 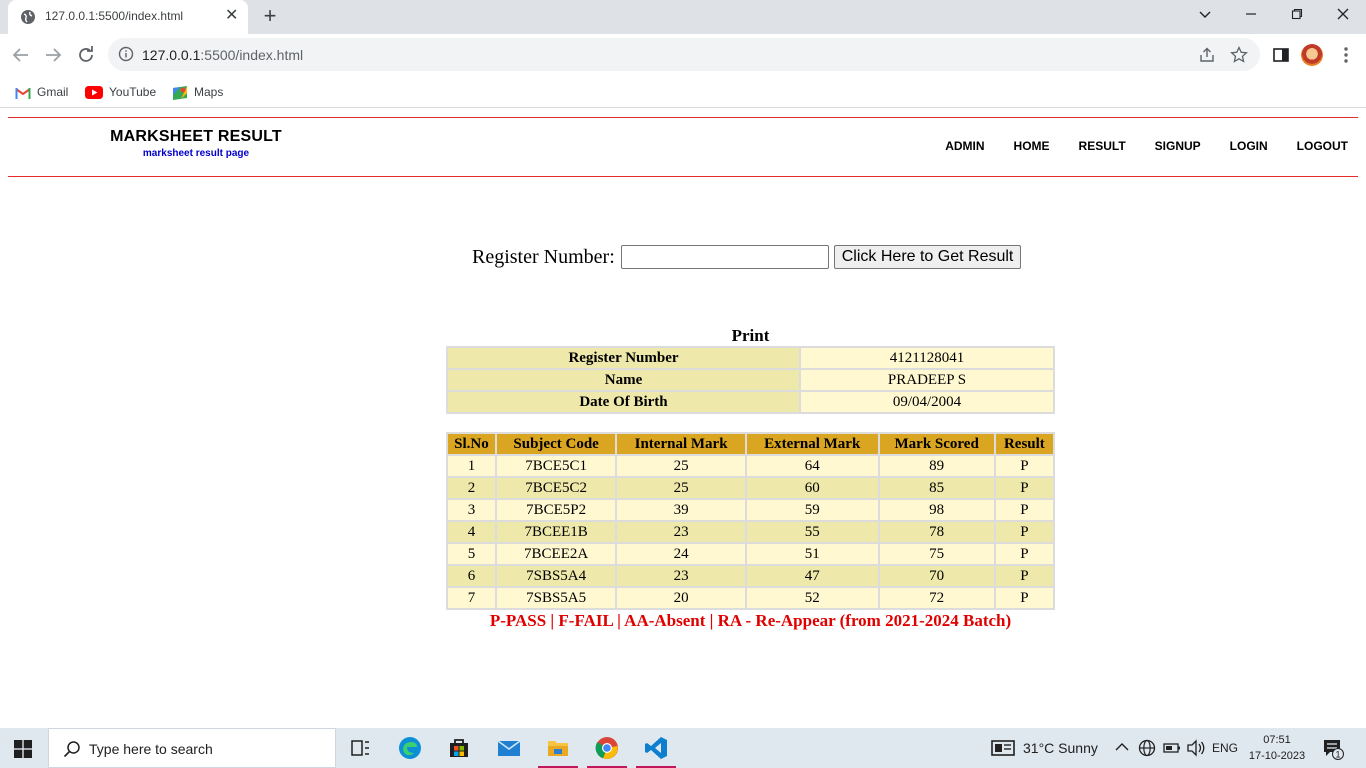 I want to click on column-header: Result, so click(x=1024, y=444).